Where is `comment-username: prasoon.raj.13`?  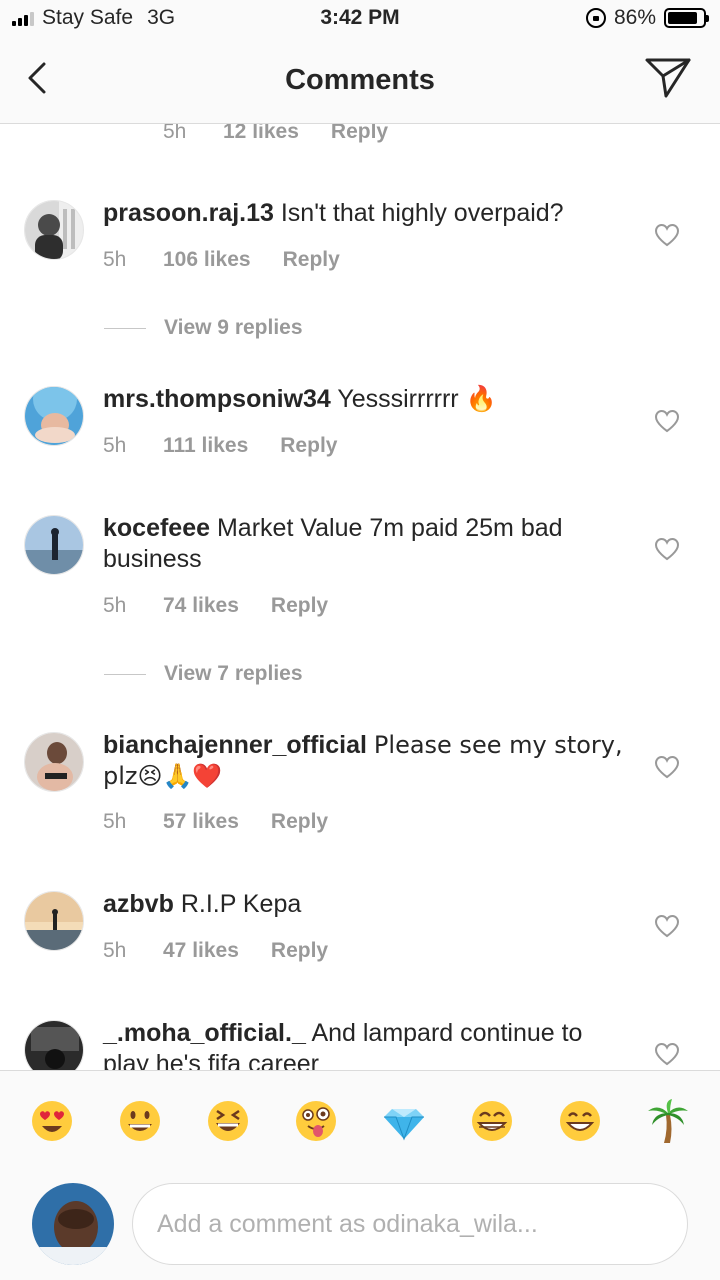 comment-username: prasoon.raj.13 is located at coordinates (188, 213).